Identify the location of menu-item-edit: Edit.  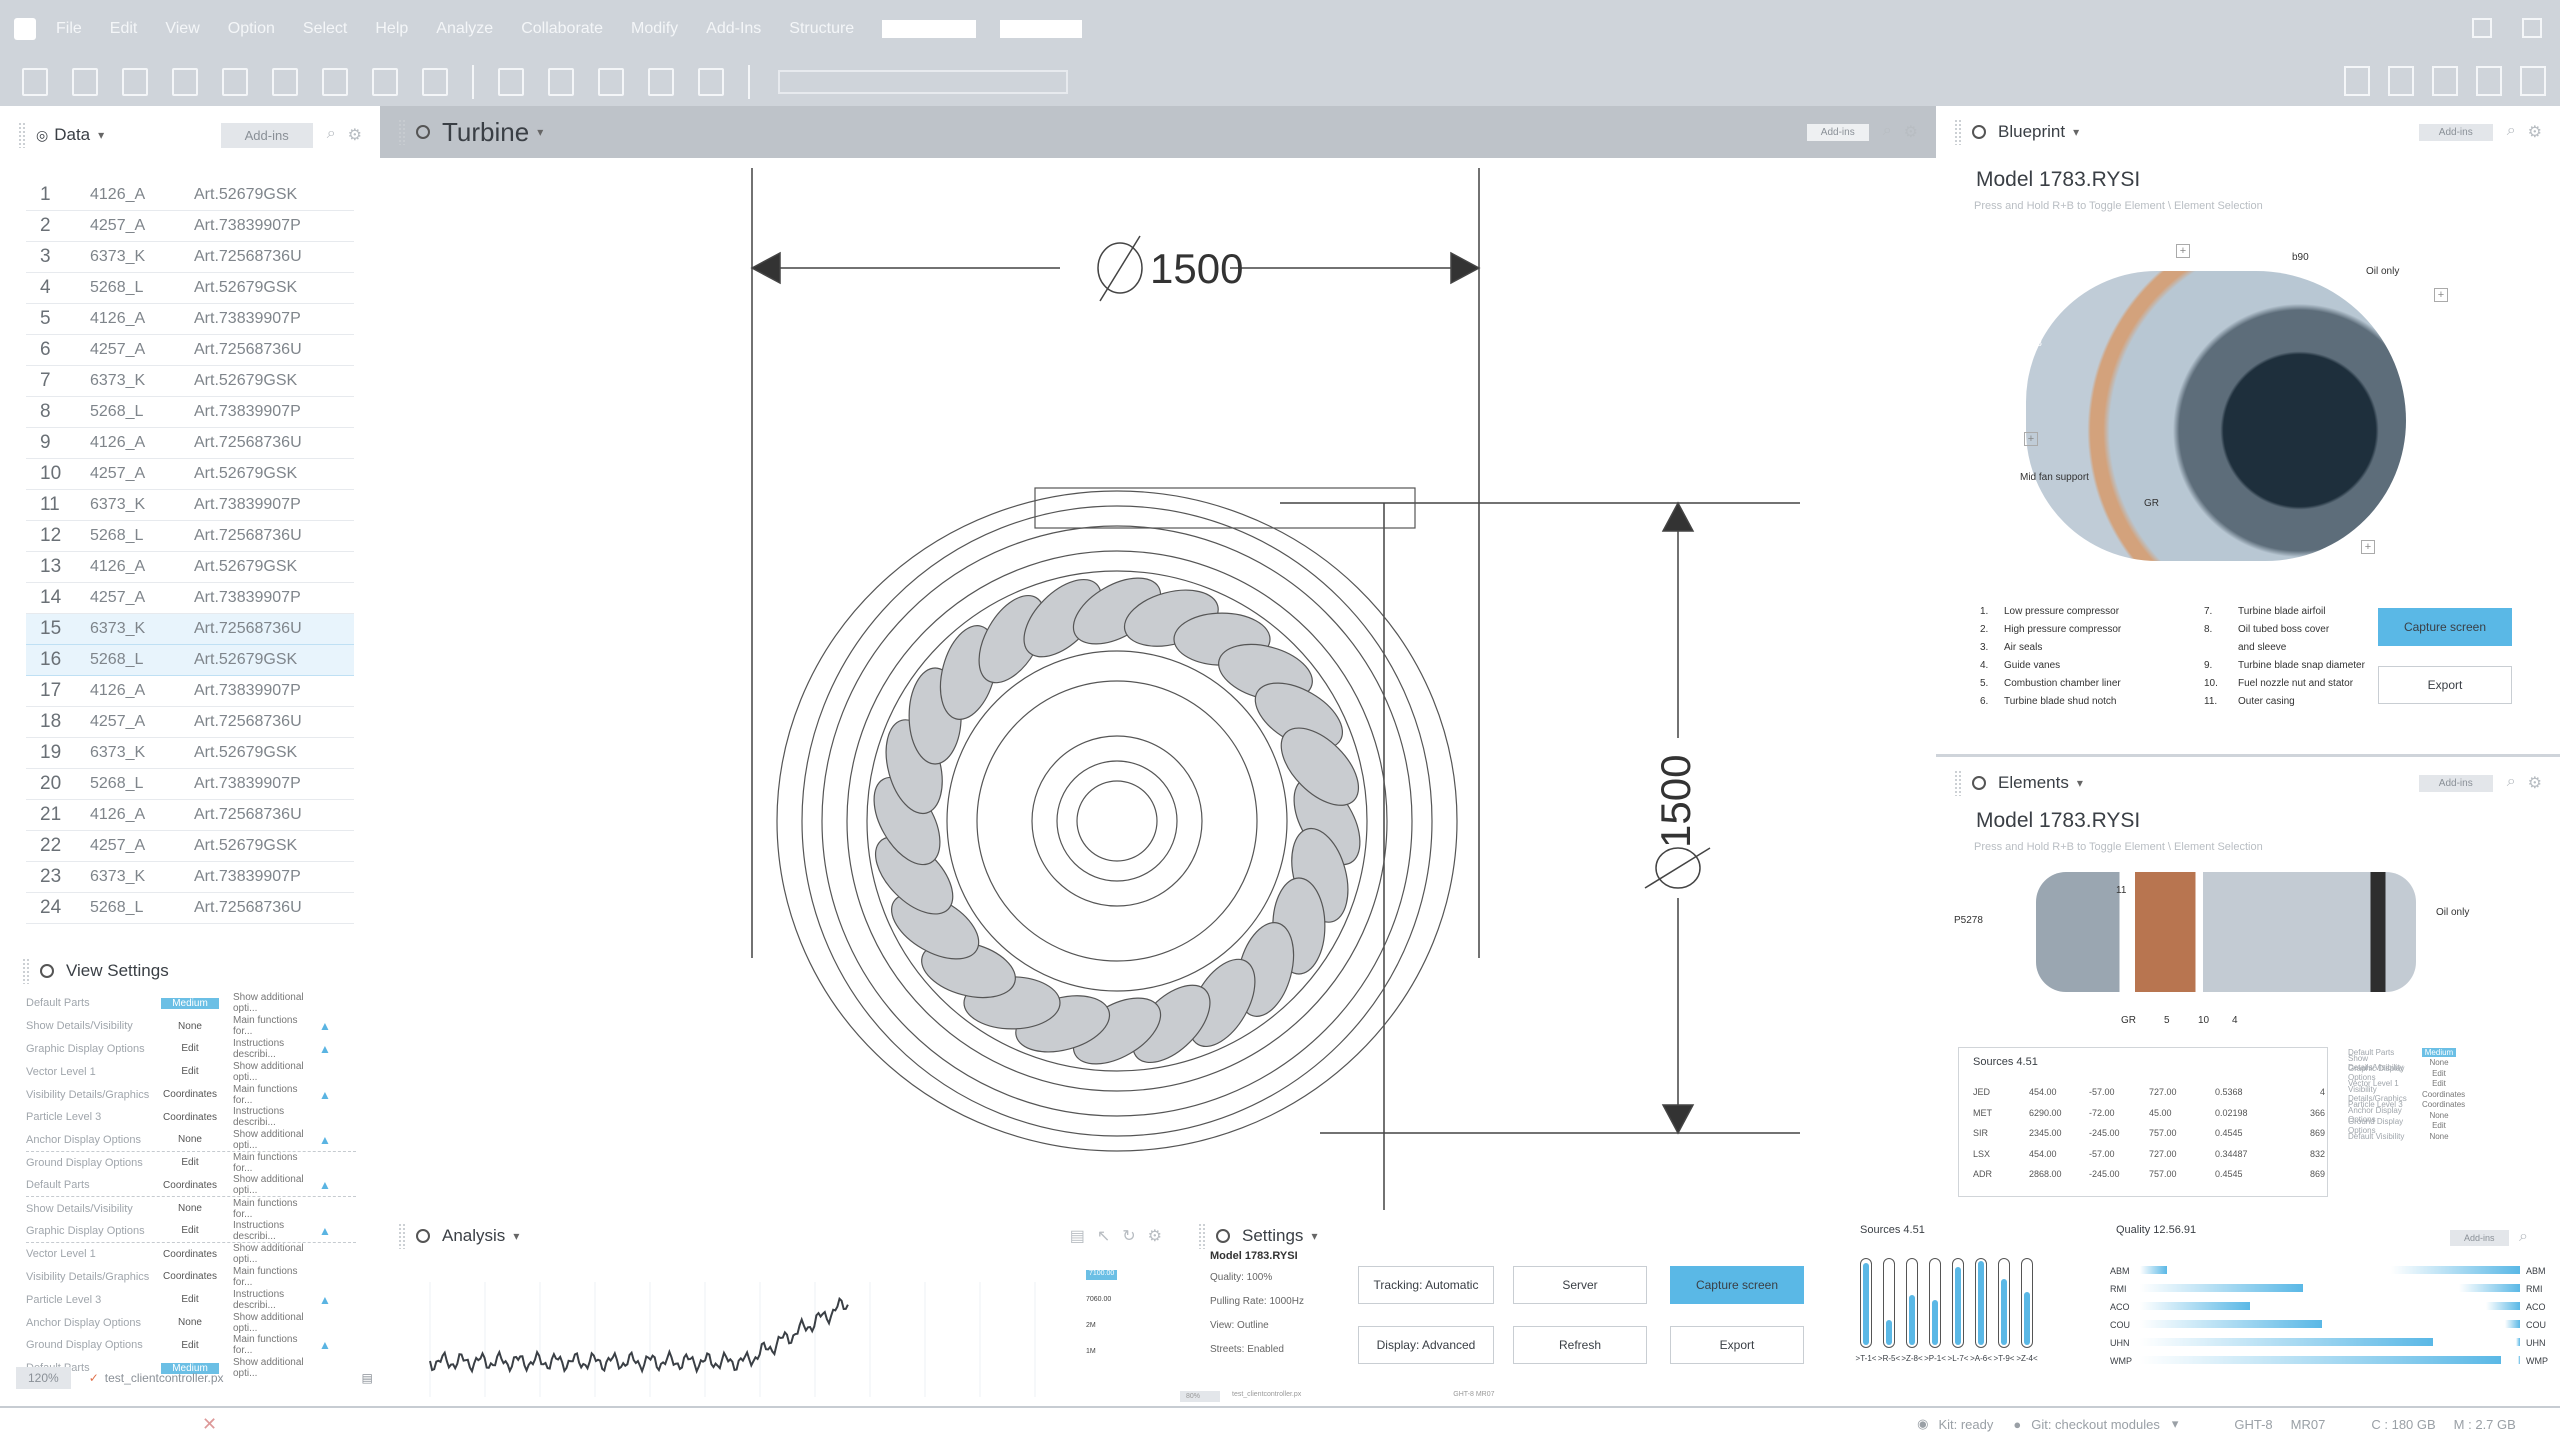
(124, 29).